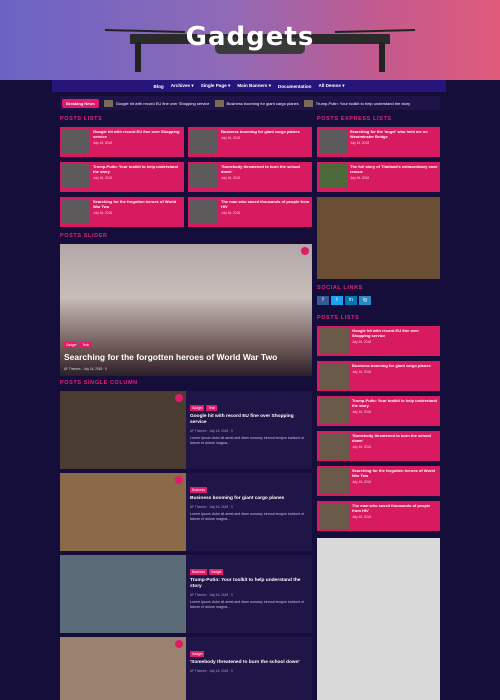 The width and height of the screenshot is (500, 700). What do you see at coordinates (99, 383) in the screenshot?
I see `section-title-posts-single-column: POSTS SINGLE COLUMN` at bounding box center [99, 383].